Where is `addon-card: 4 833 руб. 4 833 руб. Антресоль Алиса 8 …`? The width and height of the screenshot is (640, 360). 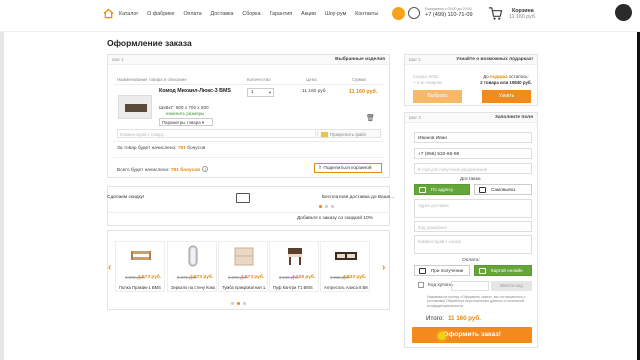 addon-card: 4 833 руб. 4 833 руб. Антресоль Алиса 8 … is located at coordinates (345, 266).